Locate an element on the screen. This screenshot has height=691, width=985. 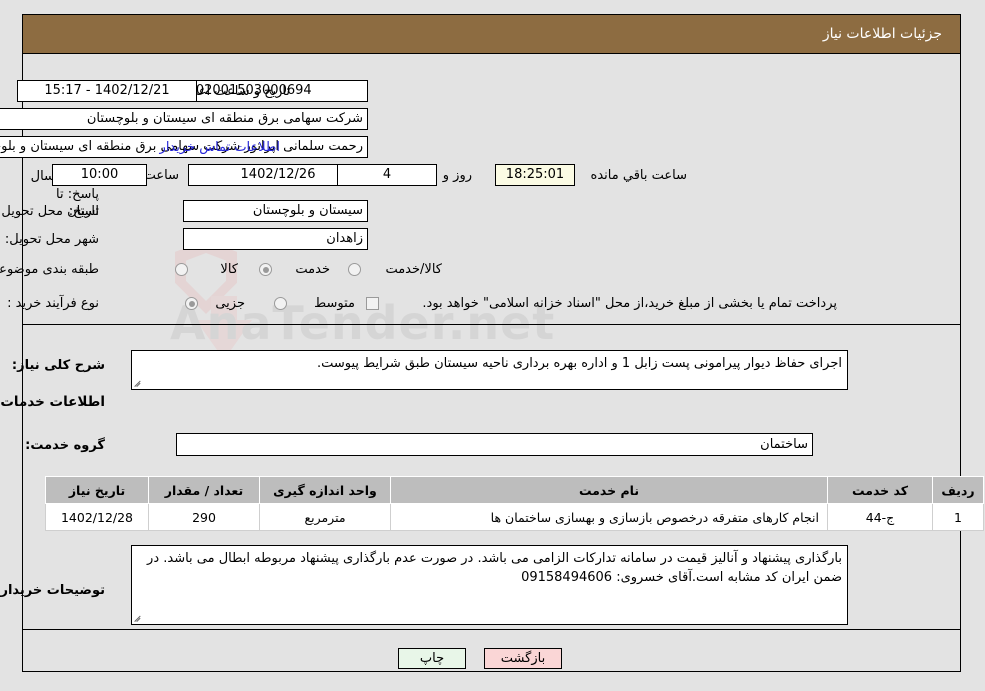
col-service-name: نام خدمت is located at coordinates (609, 490).